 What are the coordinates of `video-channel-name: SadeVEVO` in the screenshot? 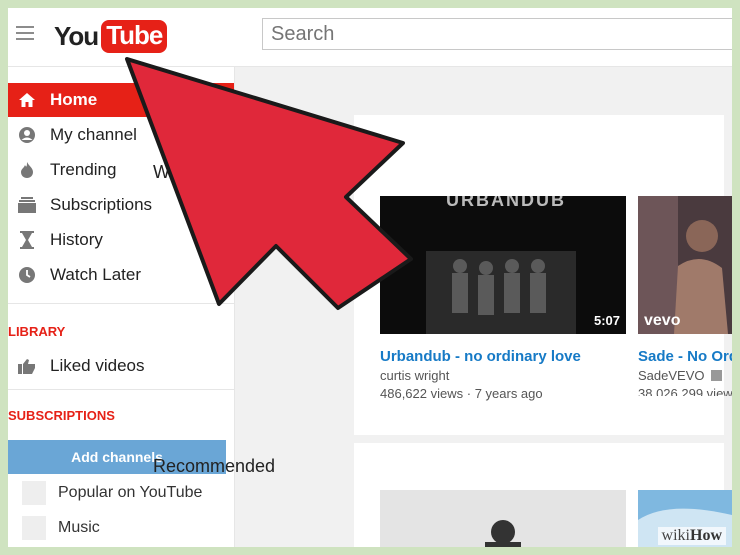 It's located at (671, 375).